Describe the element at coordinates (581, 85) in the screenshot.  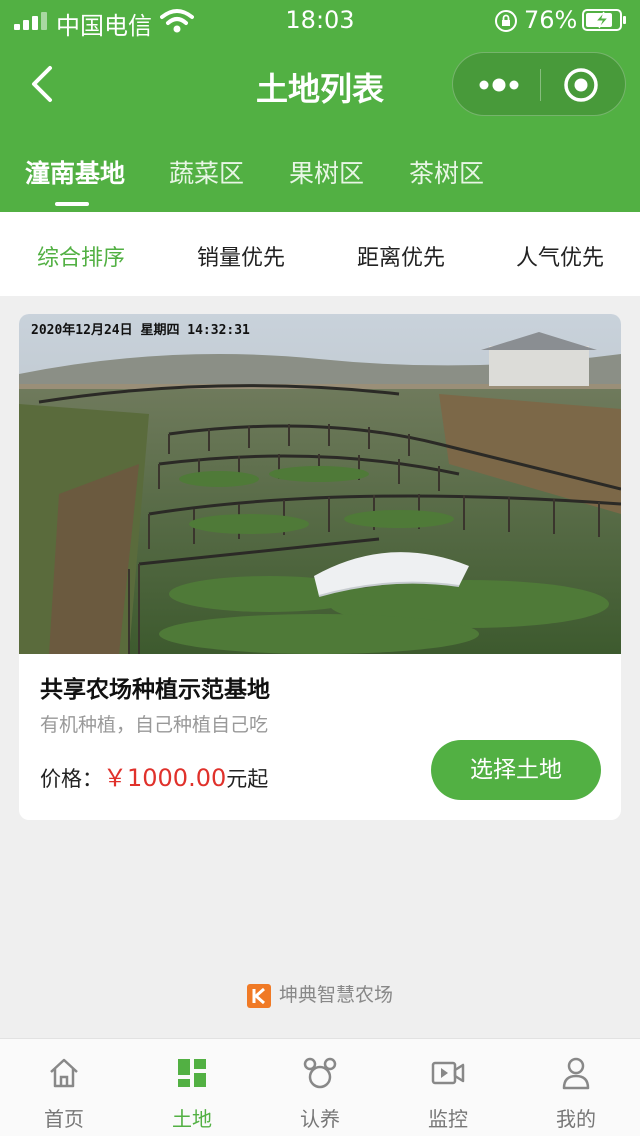
I see `target-icon` at that location.